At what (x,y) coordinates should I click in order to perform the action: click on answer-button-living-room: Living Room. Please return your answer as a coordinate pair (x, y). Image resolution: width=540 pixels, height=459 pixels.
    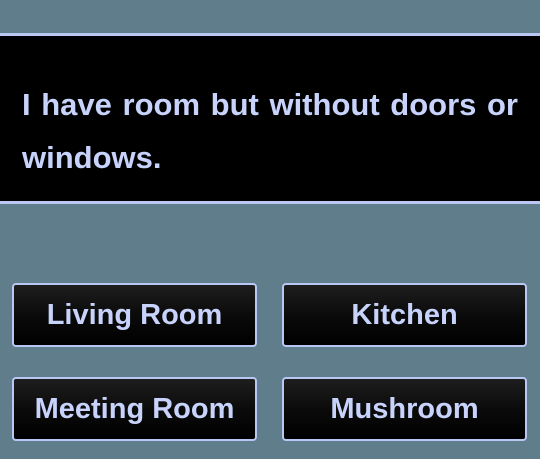
    Looking at the image, I should click on (134, 315).